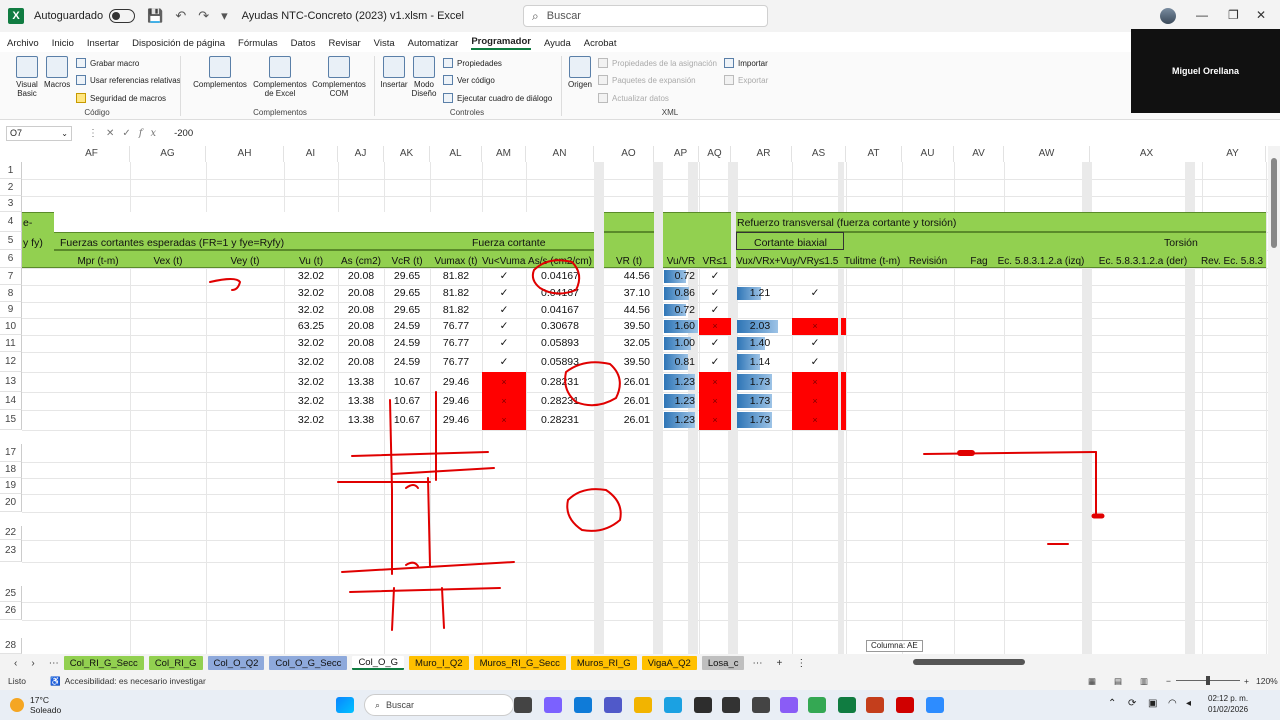 The image size is (1280, 720). I want to click on column-header-AJ: AJ, so click(361, 154).